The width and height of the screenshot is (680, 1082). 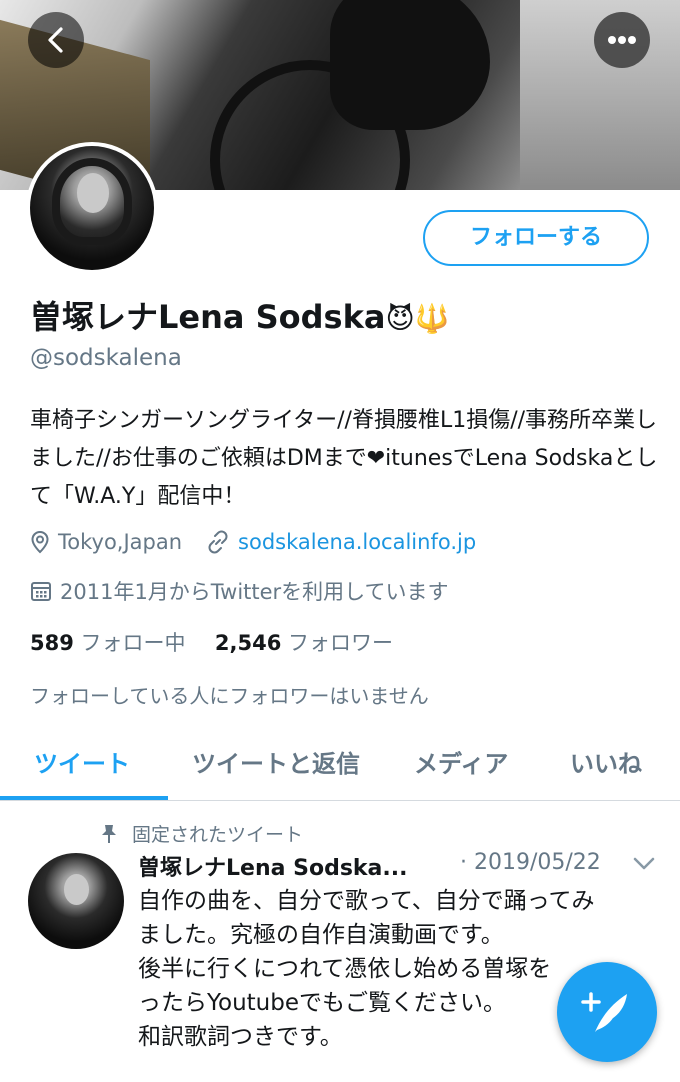 I want to click on pin-icon, so click(x=109, y=833).